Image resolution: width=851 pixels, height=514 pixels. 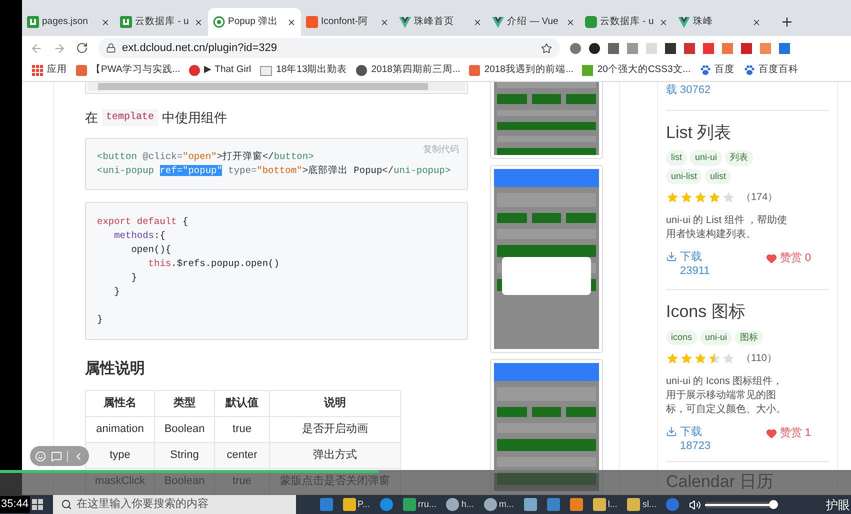 What do you see at coordinates (546, 48) in the screenshot?
I see `bookmark-star-icon` at bounding box center [546, 48].